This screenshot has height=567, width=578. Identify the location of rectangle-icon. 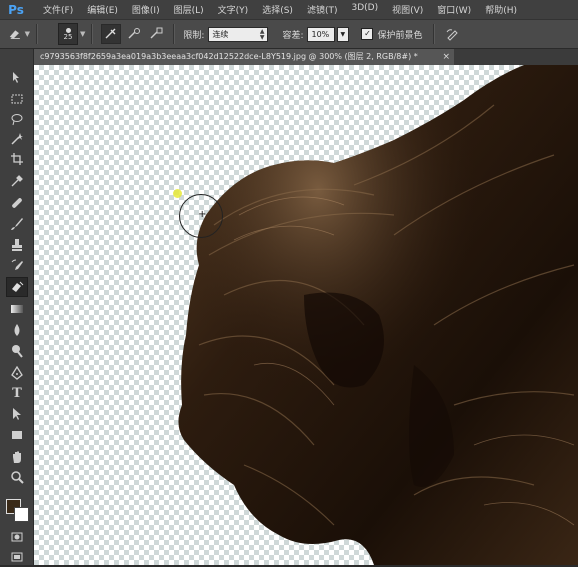
(17, 435).